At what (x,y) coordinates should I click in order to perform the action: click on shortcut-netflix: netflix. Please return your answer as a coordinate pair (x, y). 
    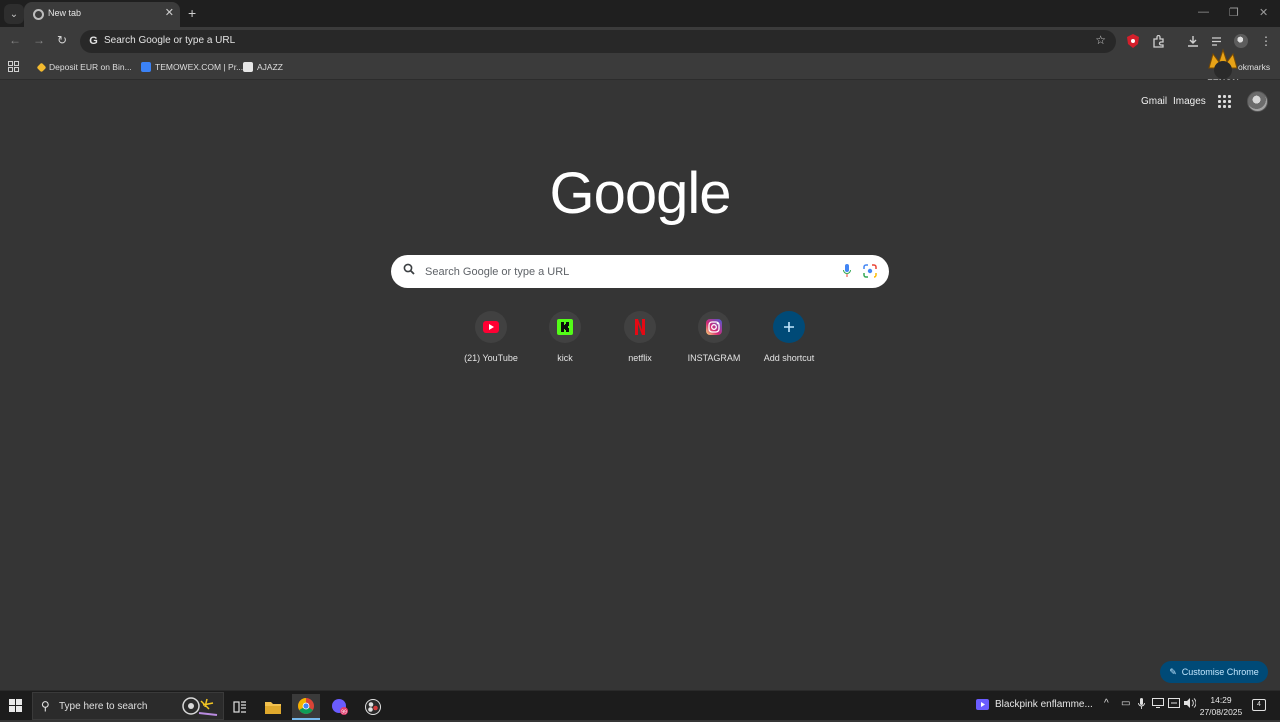
    Looking at the image, I should click on (640, 339).